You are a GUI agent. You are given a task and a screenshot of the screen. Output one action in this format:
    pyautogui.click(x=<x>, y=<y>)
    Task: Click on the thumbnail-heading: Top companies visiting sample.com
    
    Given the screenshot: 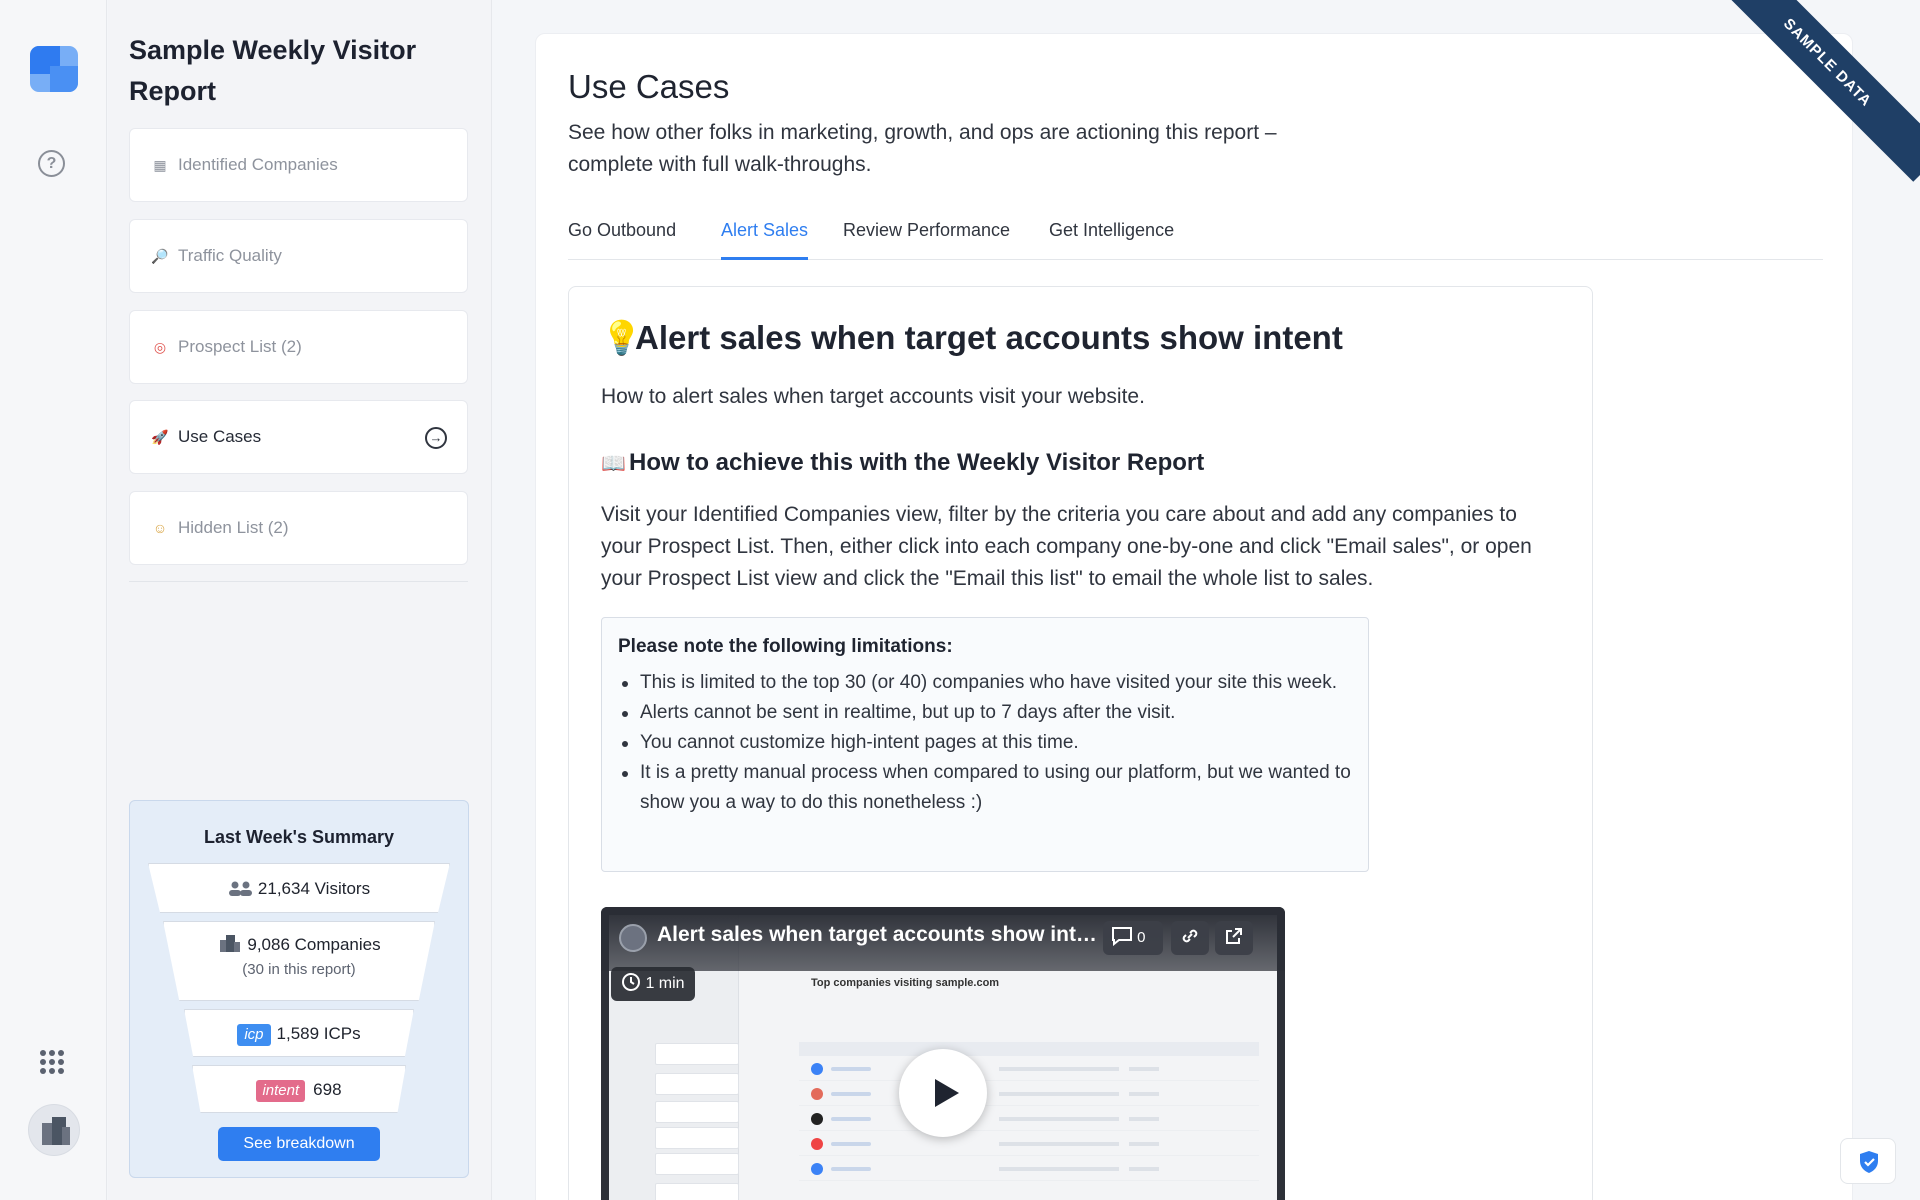 What is the action you would take?
    pyautogui.click(x=905, y=983)
    